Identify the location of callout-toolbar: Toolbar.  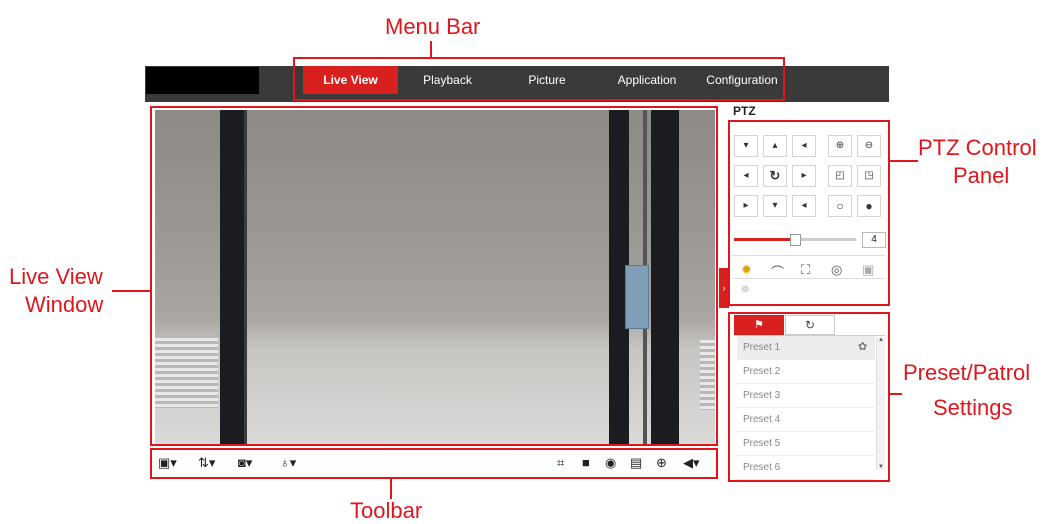
(386, 510).